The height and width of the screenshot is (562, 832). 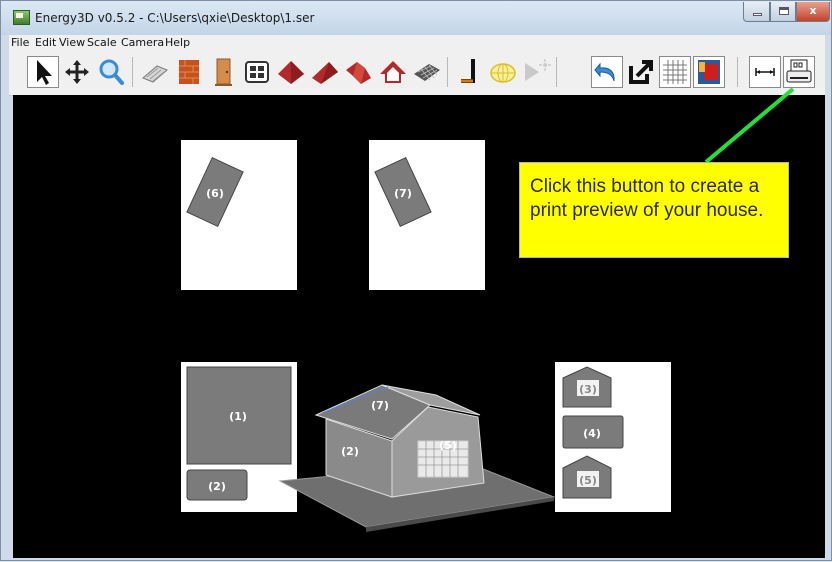 I want to click on hip-roof-tool-button, so click(x=291, y=72).